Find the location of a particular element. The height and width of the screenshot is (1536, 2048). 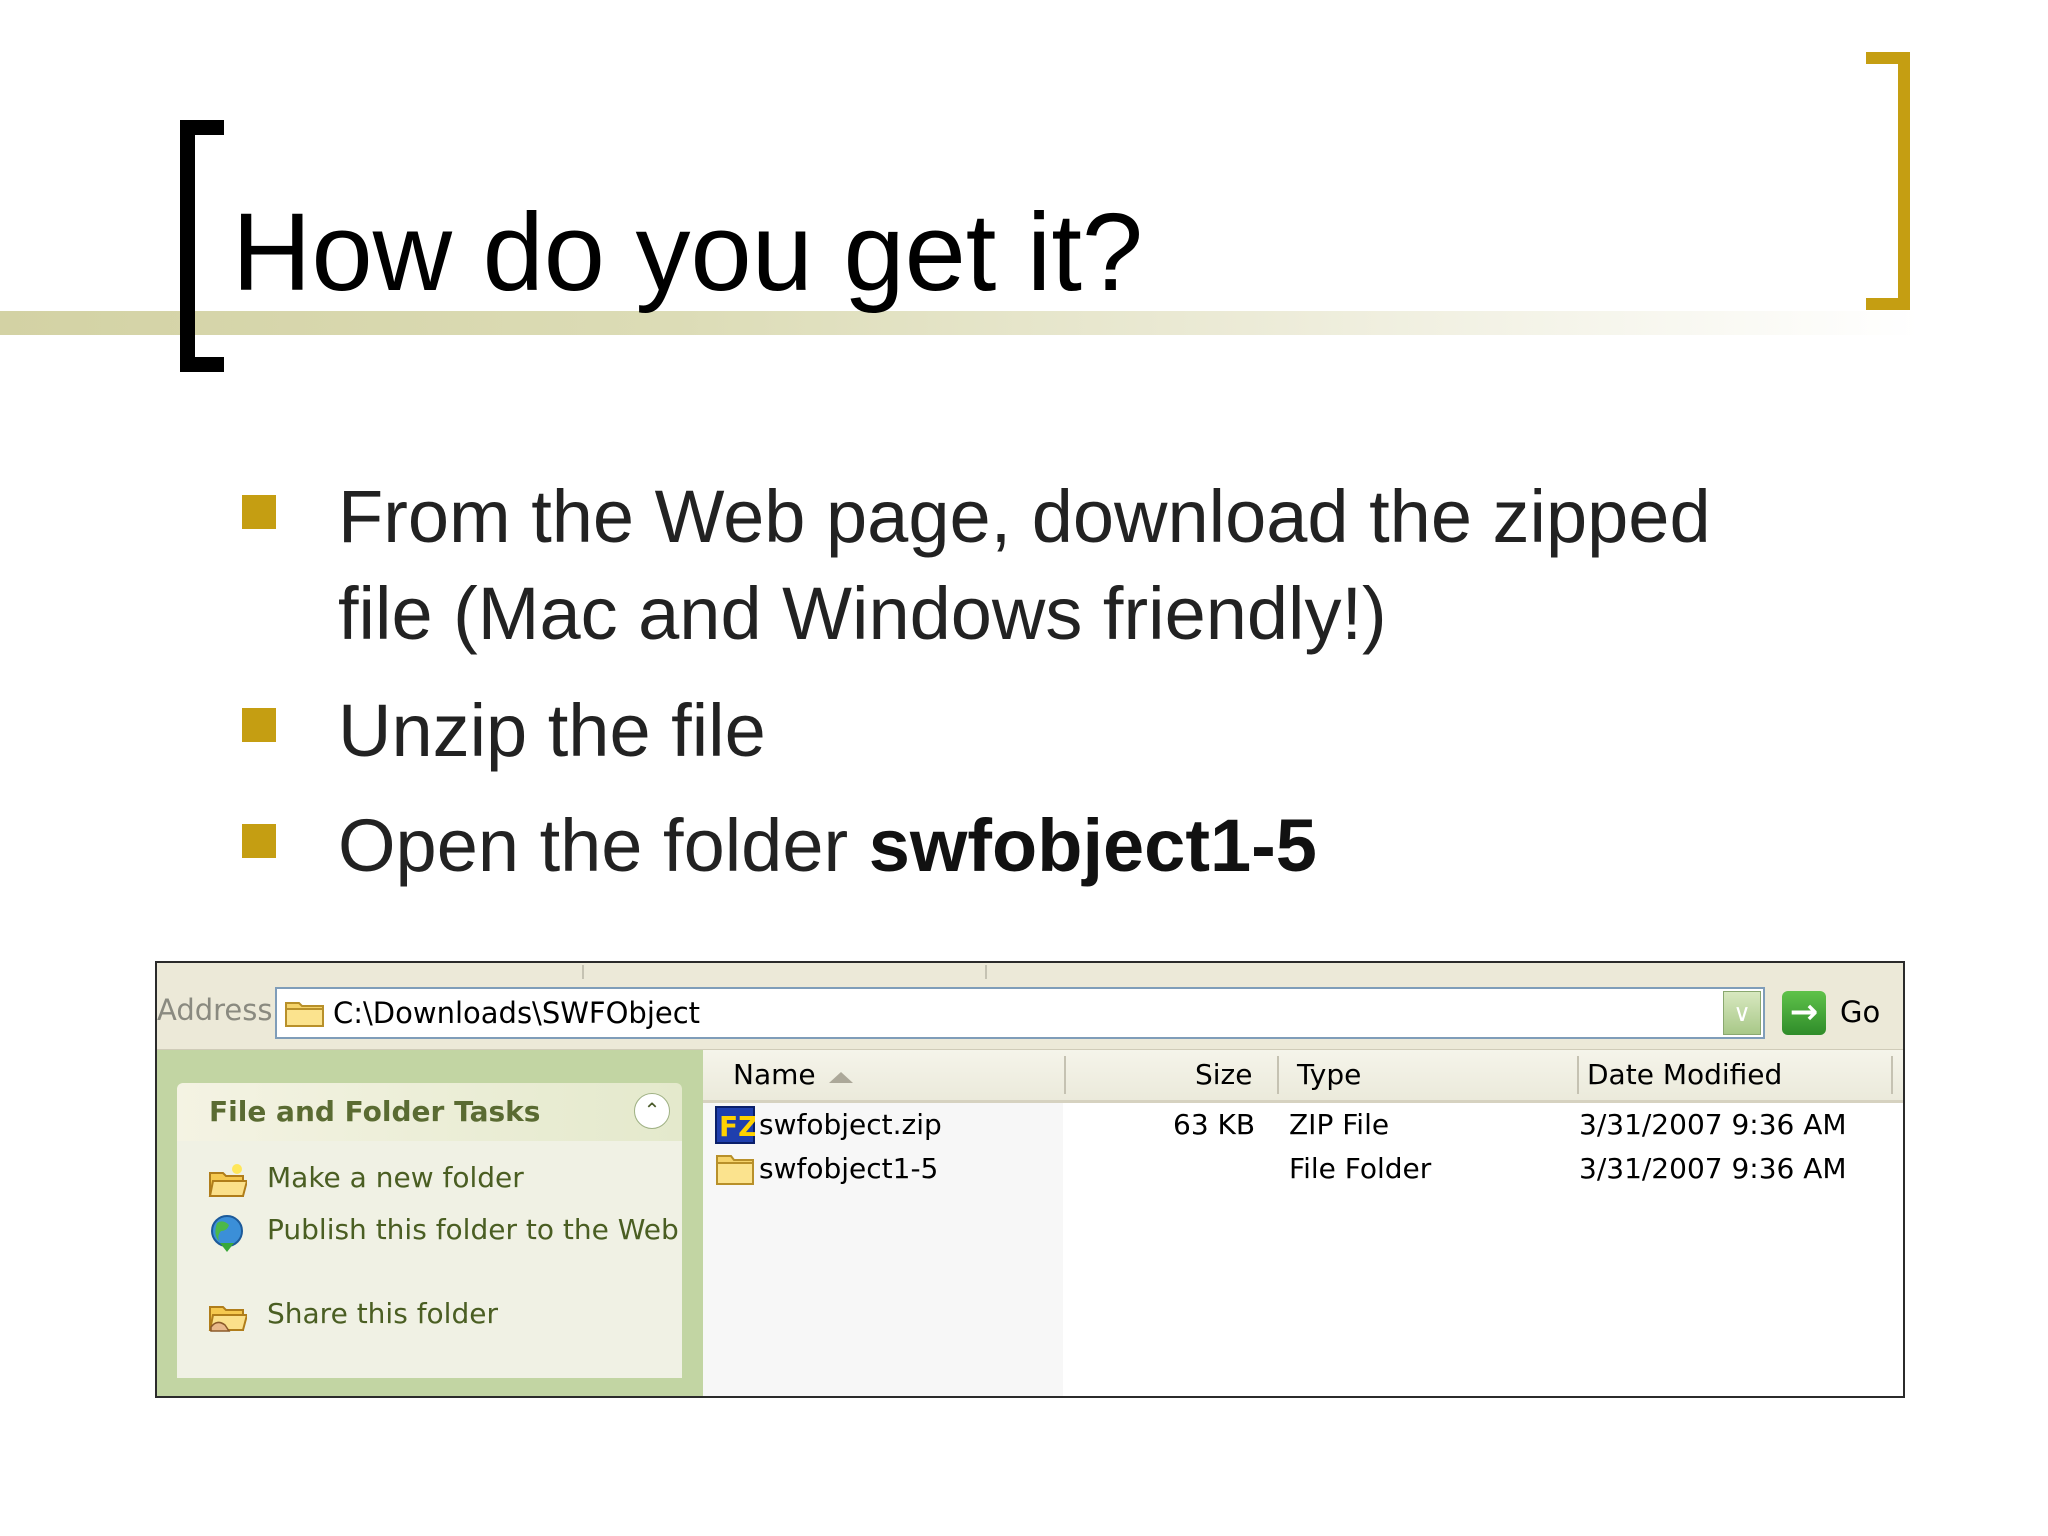

address-input: C:\Downloads\SWFObject ∨ is located at coordinates (1020, 1013).